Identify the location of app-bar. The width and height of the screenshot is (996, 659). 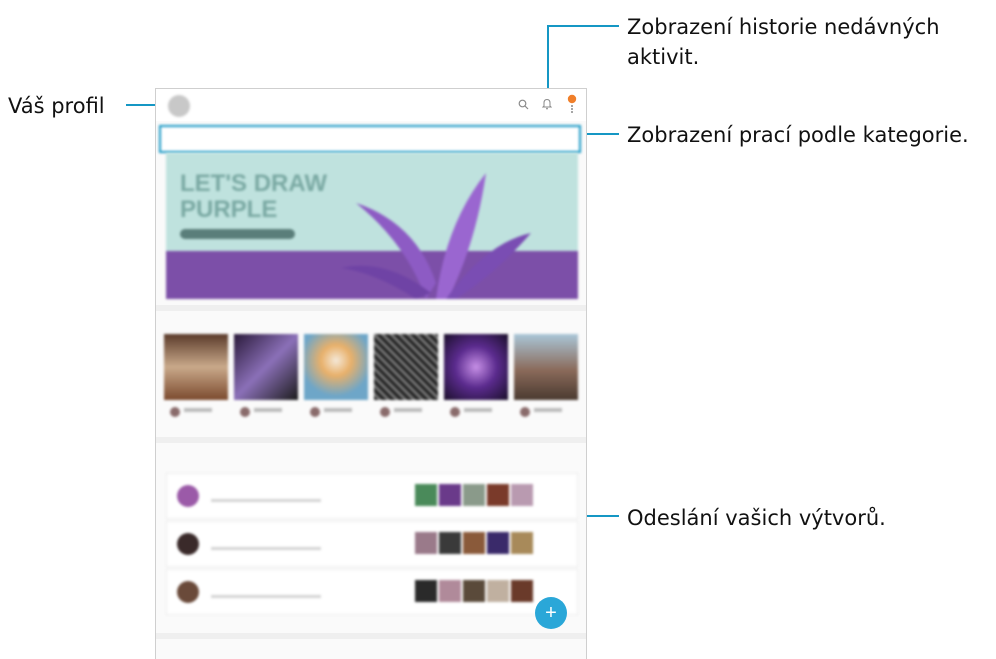
(371, 105).